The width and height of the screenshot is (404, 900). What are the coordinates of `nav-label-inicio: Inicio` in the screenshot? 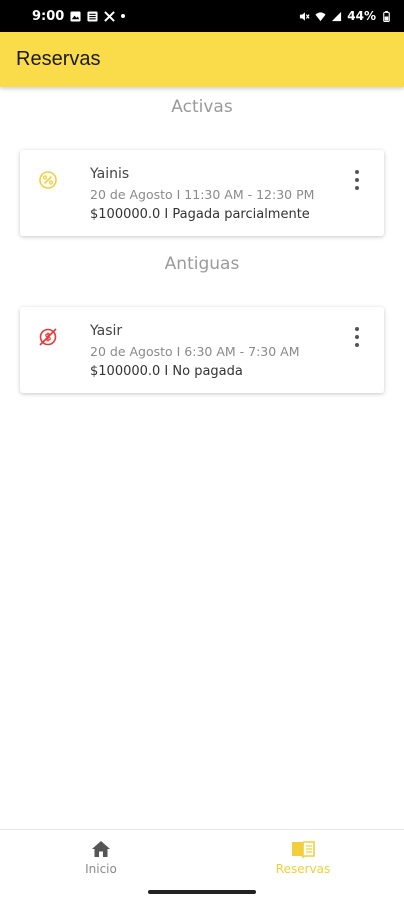 It's located at (101, 868).